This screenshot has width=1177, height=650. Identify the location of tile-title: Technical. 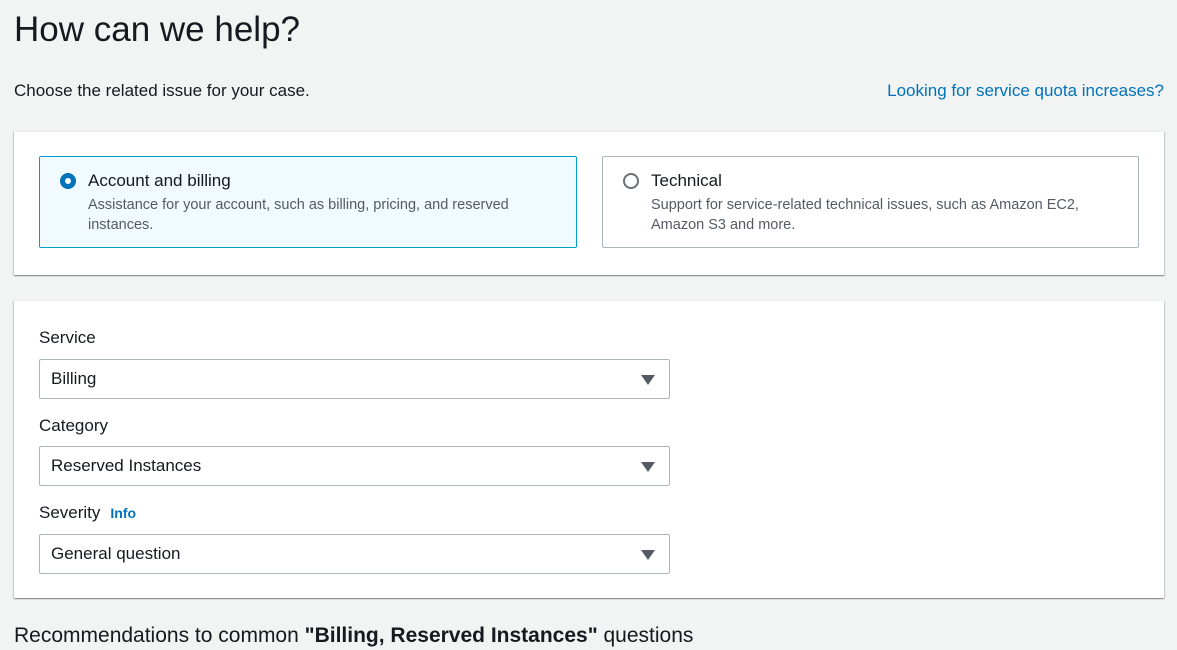
(686, 180).